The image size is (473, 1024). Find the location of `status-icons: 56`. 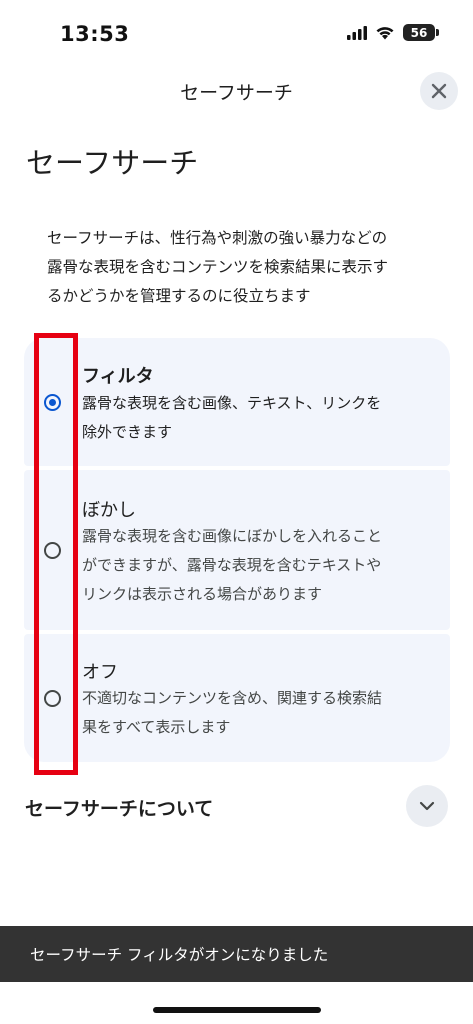

status-icons: 56 is located at coordinates (393, 32).